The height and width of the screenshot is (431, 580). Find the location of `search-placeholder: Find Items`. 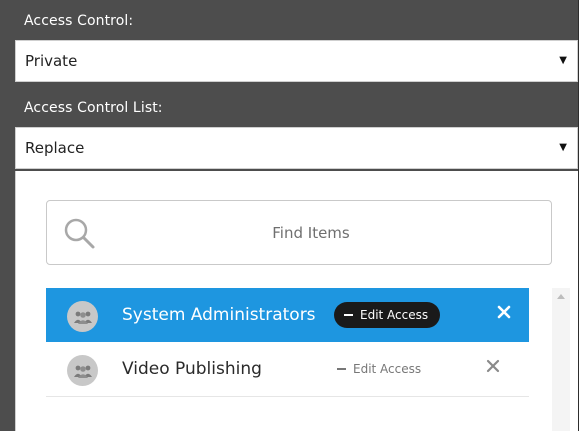

search-placeholder: Find Items is located at coordinates (311, 232).